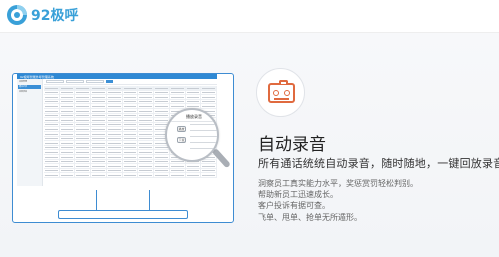 The width and height of the screenshot is (499, 257). Describe the element at coordinates (338, 183) in the screenshot. I see `feature-bullet: 洞察员工真实能力水平，奖惩赏罚轻松判别。` at that location.